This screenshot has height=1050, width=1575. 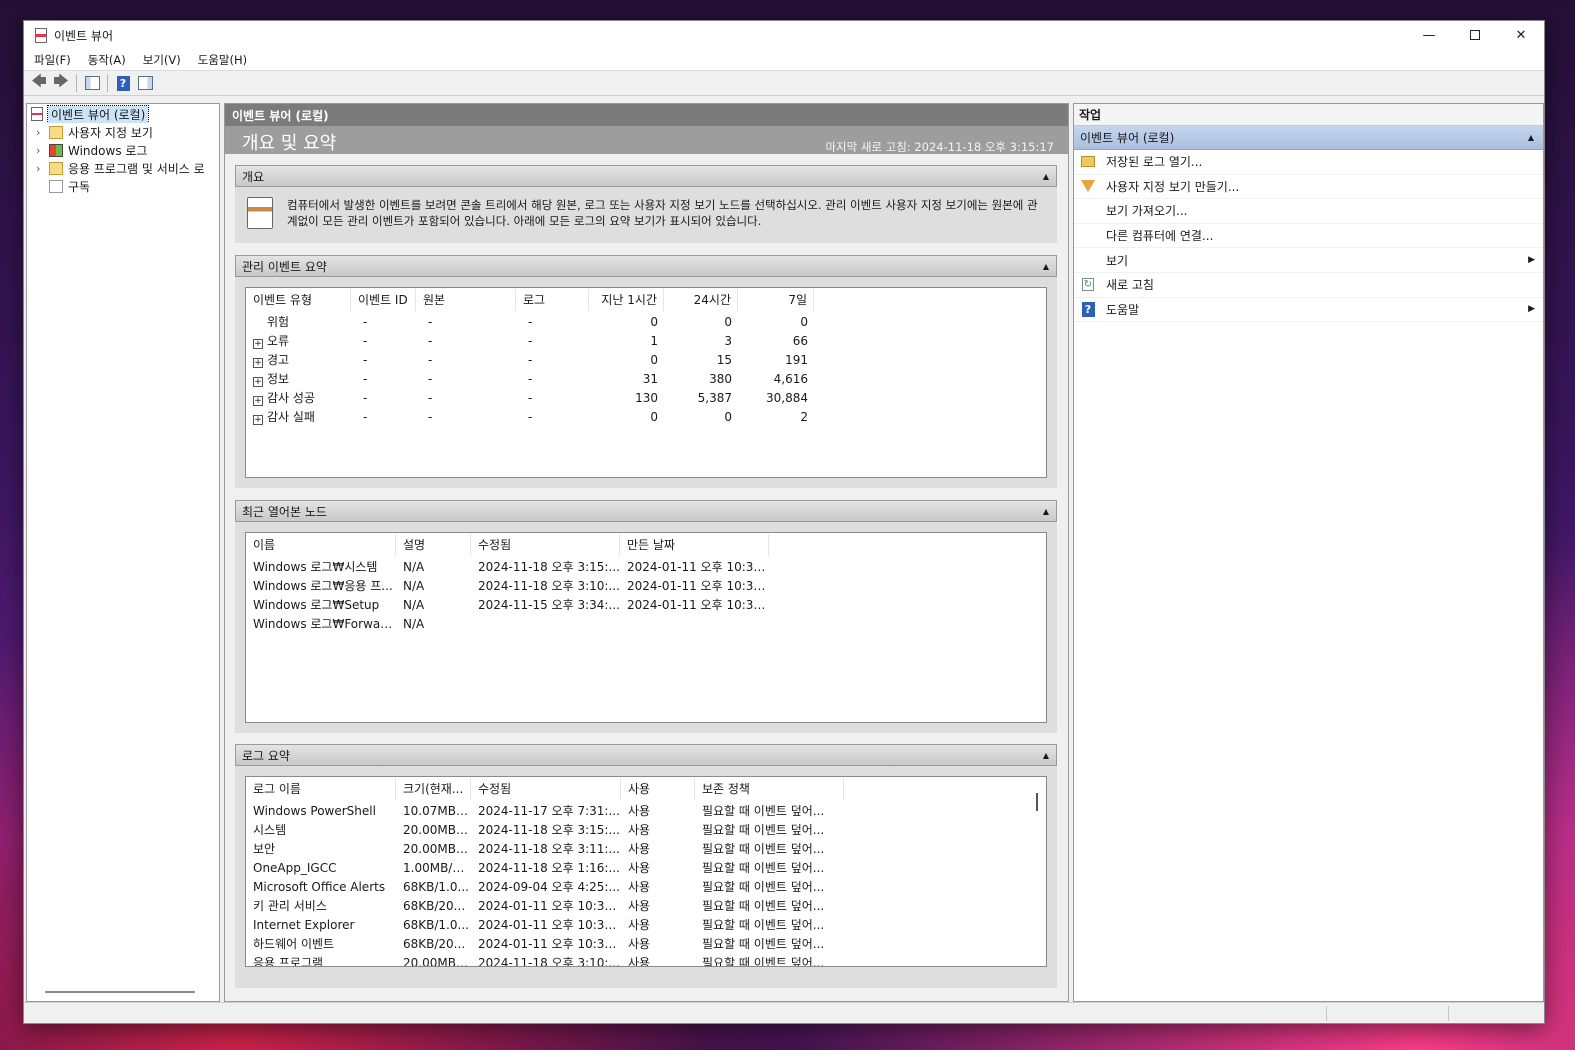 I want to click on vertical-scrollbar, so click(x=1037, y=802).